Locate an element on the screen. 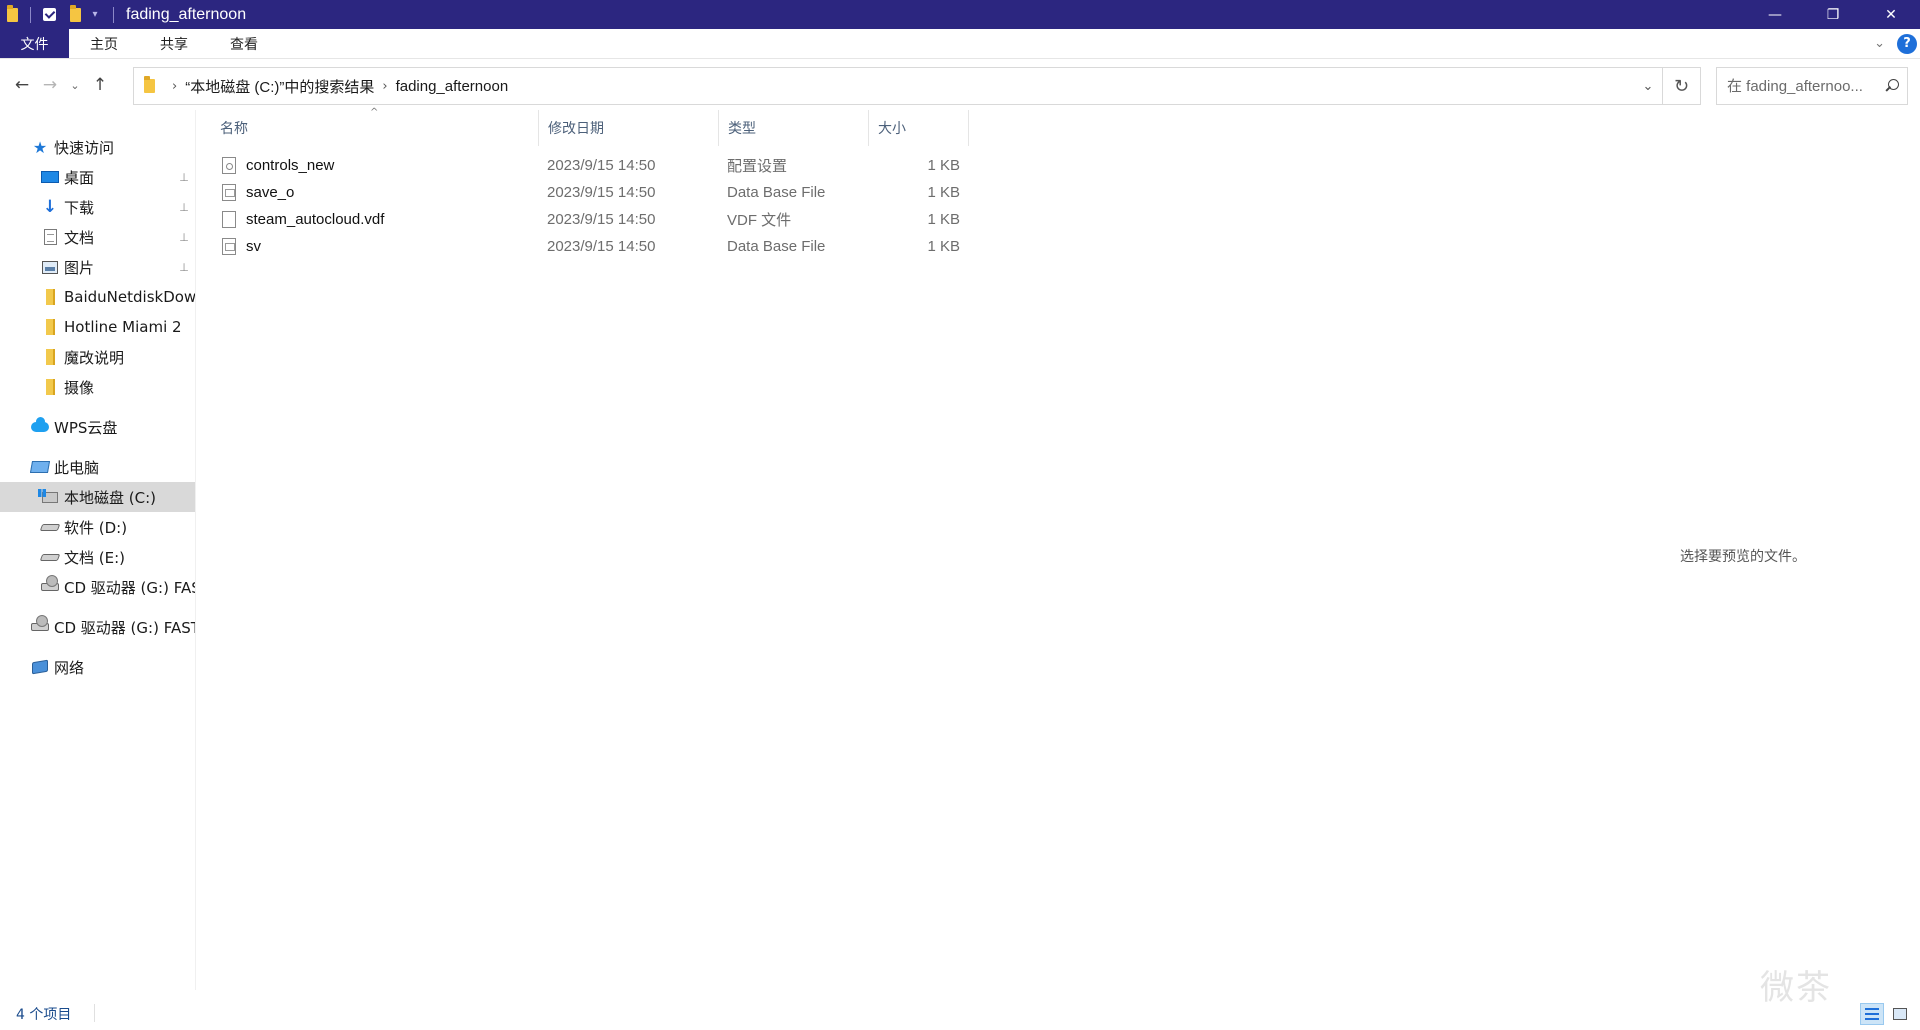 The image size is (1920, 1030). sidebar-item-folder: BaiduNetdiskDow is located at coordinates (117, 297).